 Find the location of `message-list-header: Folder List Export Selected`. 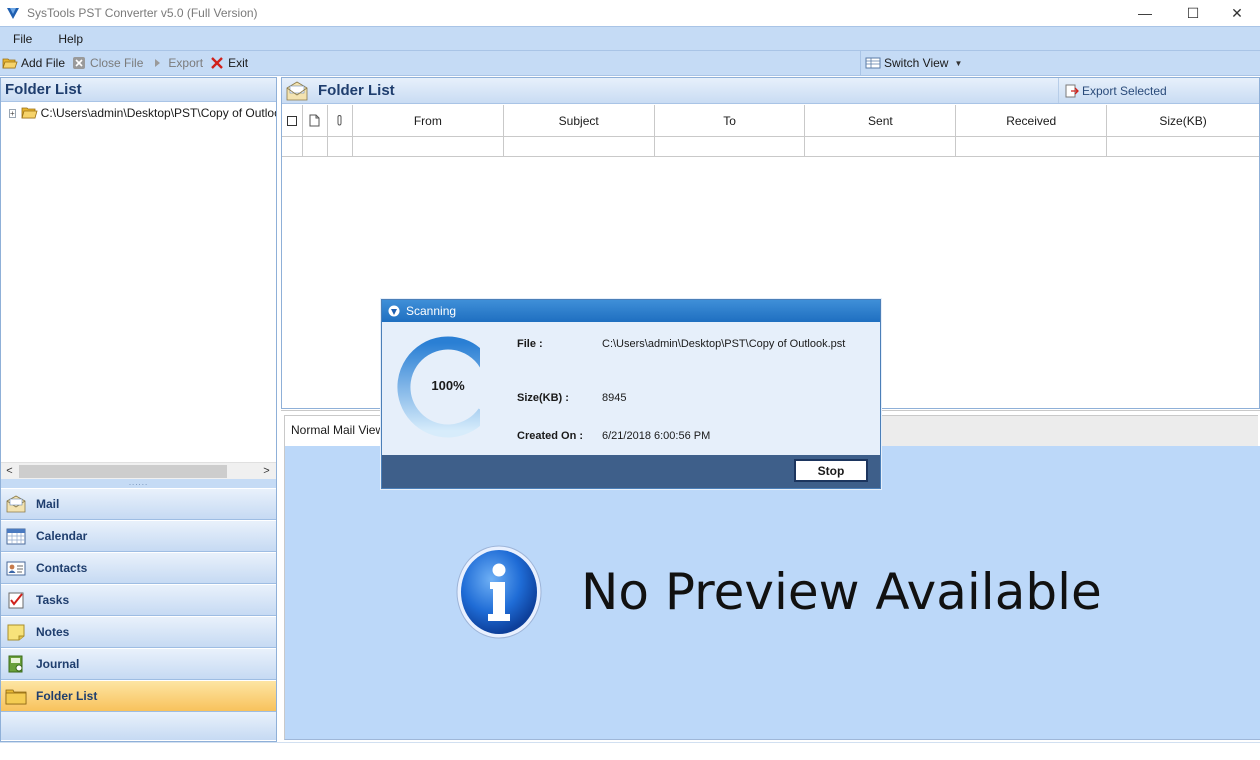

message-list-header: Folder List Export Selected is located at coordinates (770, 91).